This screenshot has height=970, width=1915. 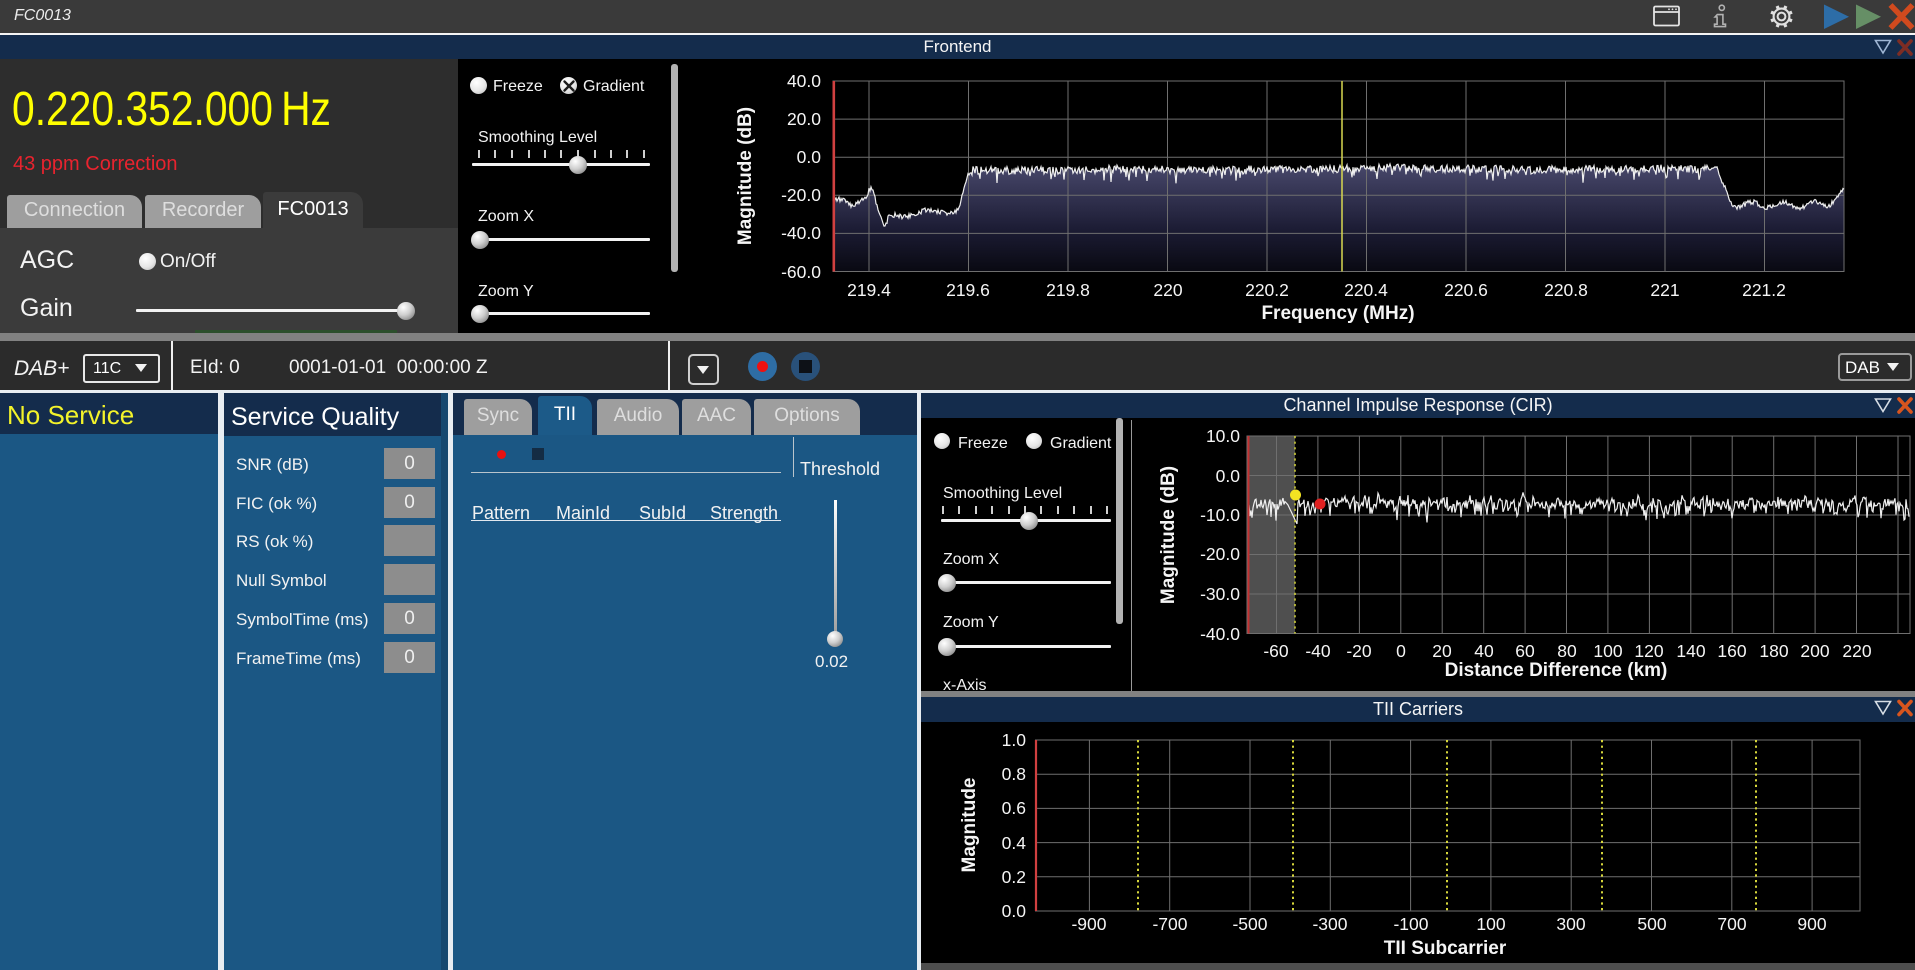 I want to click on svg-text: -20.0, so click(x=801, y=195).